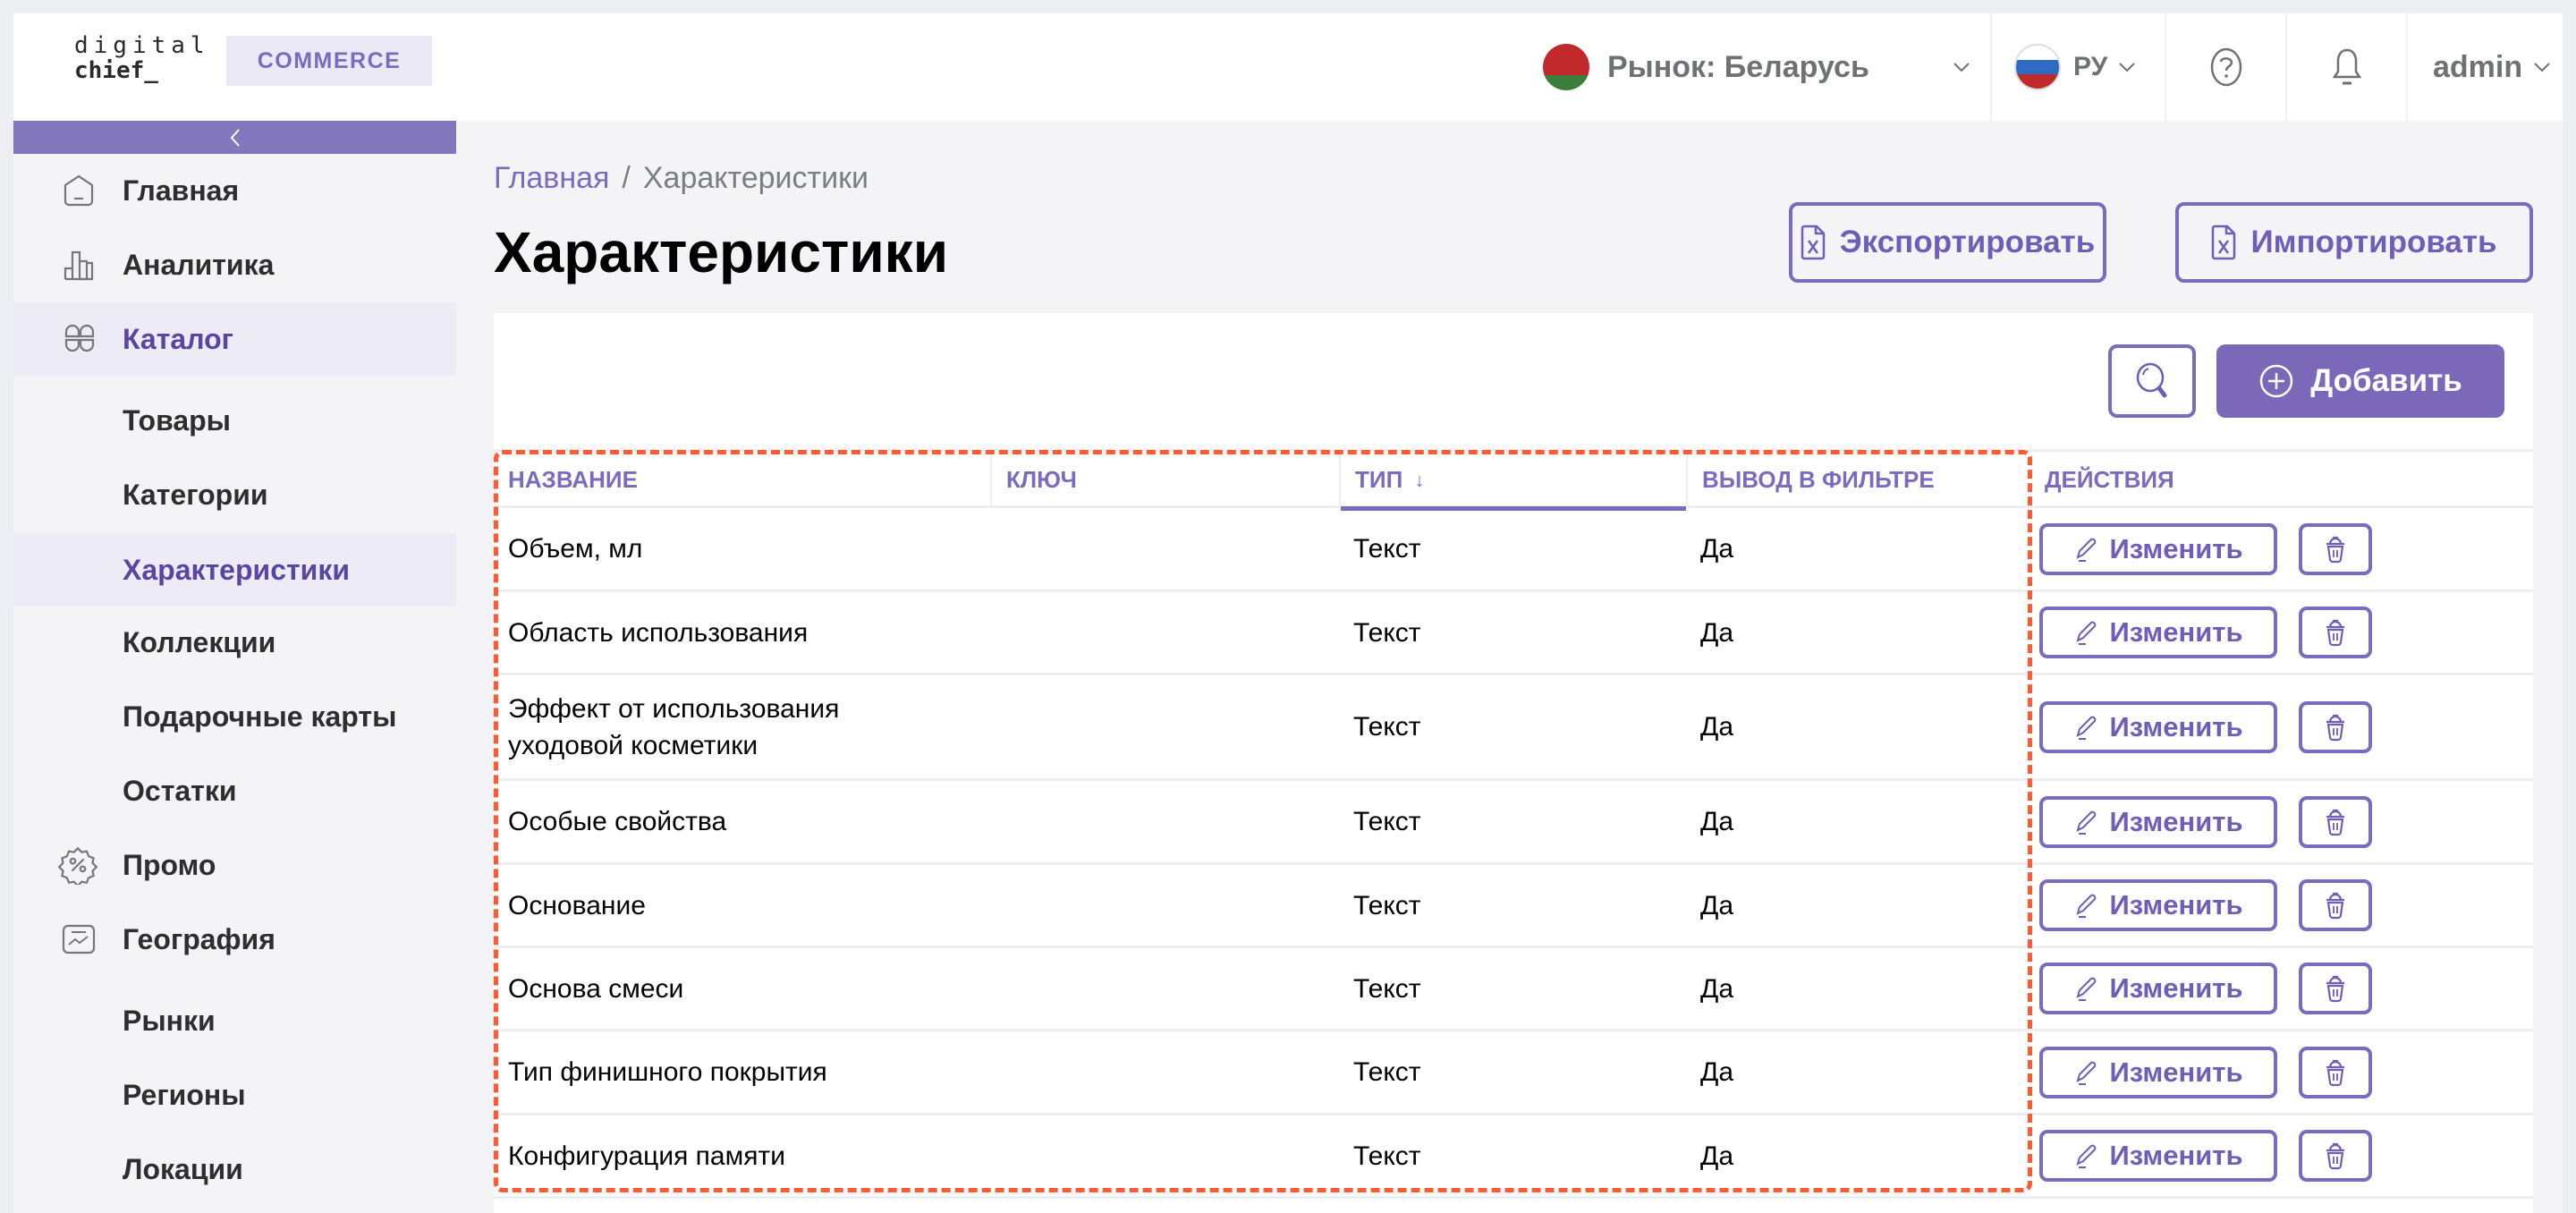 Image resolution: width=2576 pixels, height=1213 pixels. What do you see at coordinates (2224, 242) in the screenshot?
I see `excel-file-icon` at bounding box center [2224, 242].